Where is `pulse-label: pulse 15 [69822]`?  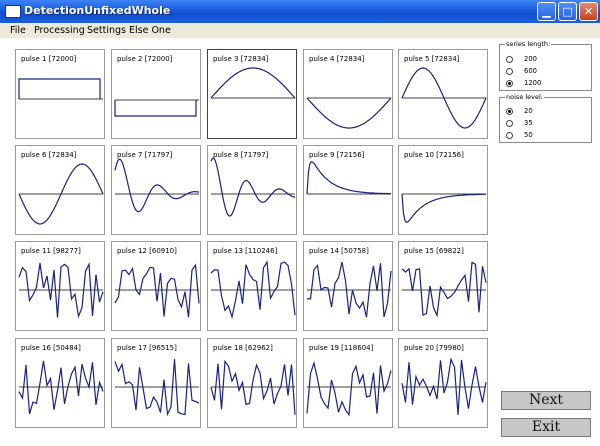 pulse-label: pulse 15 [69822] is located at coordinates (434, 251).